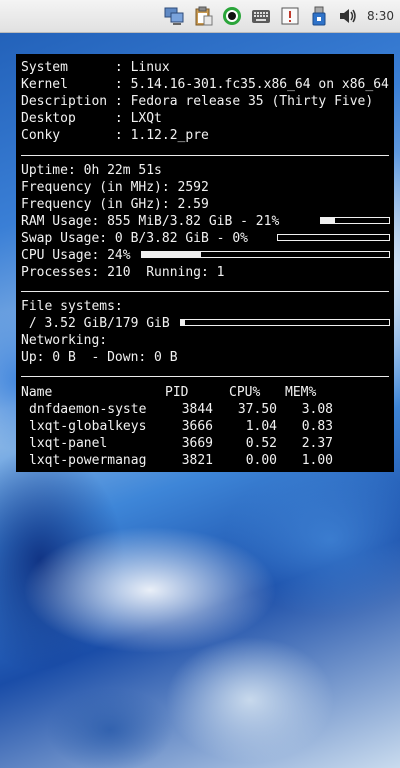  What do you see at coordinates (64, 84) in the screenshot?
I see `info-label: Kernel` at bounding box center [64, 84].